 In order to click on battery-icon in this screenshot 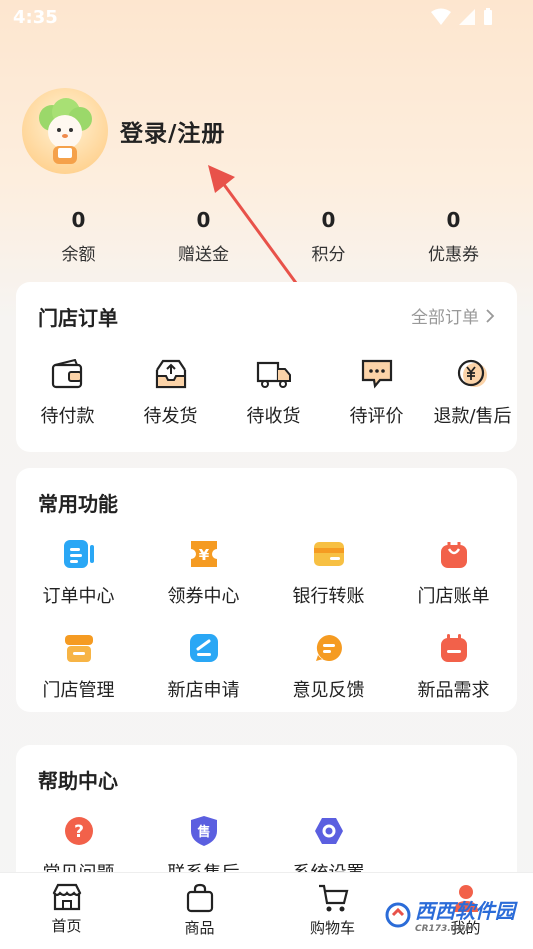, I will do `click(488, 16)`.